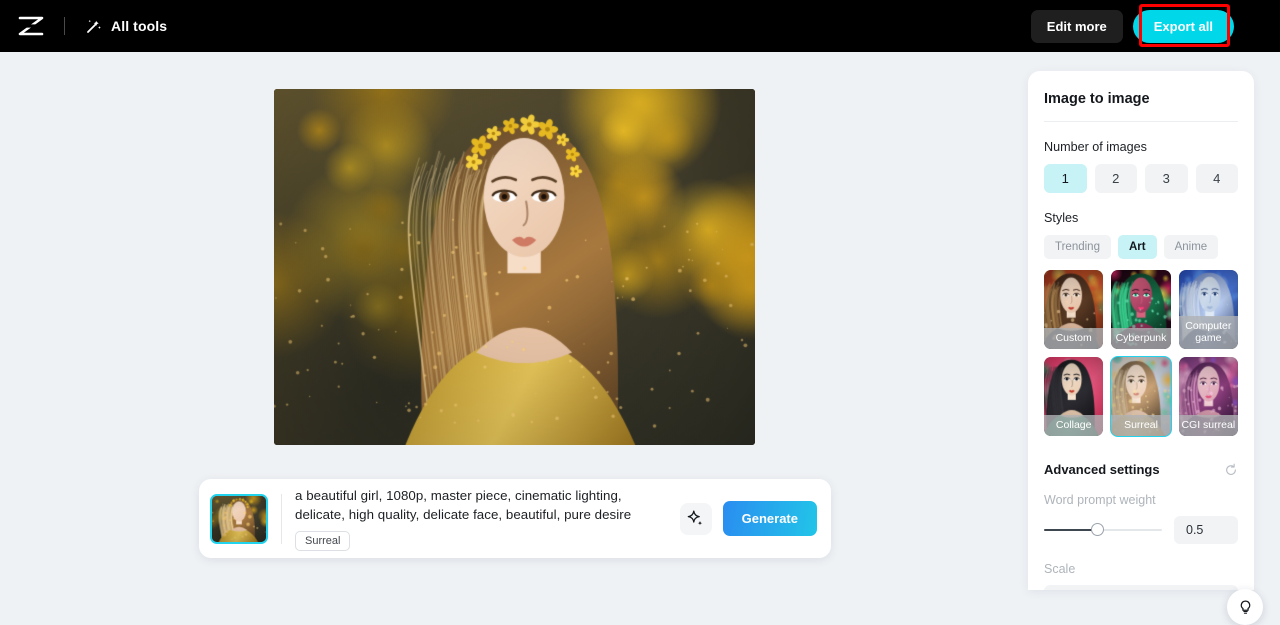  Describe the element at coordinates (1065, 178) in the screenshot. I see `number-option-1: 1` at that location.